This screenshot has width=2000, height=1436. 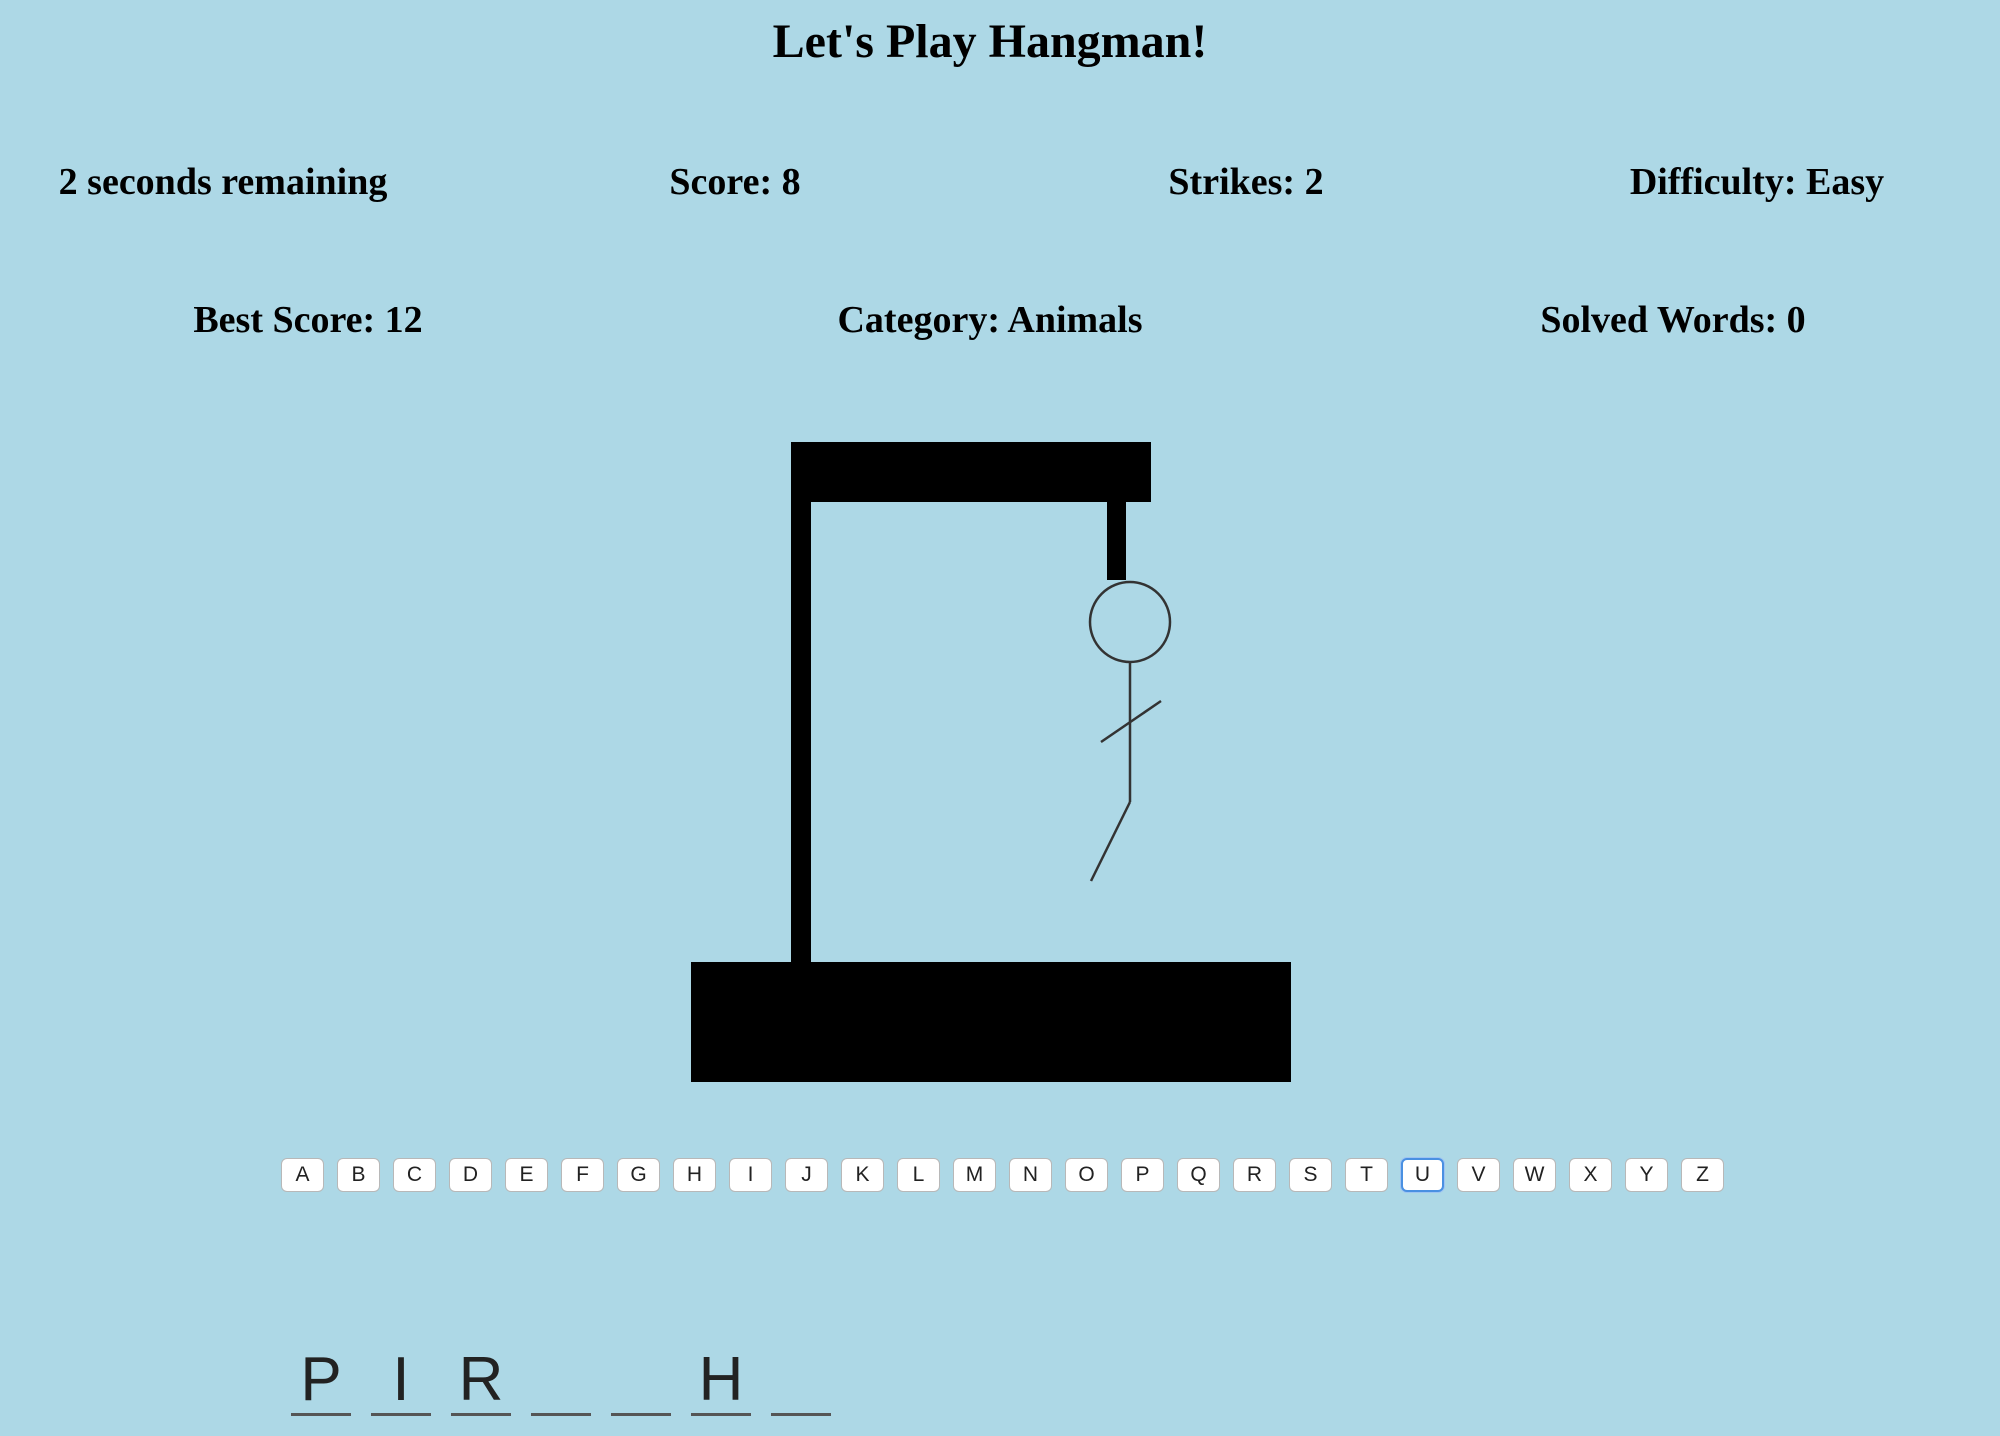 What do you see at coordinates (321, 1382) in the screenshot?
I see `letter-slot: P` at bounding box center [321, 1382].